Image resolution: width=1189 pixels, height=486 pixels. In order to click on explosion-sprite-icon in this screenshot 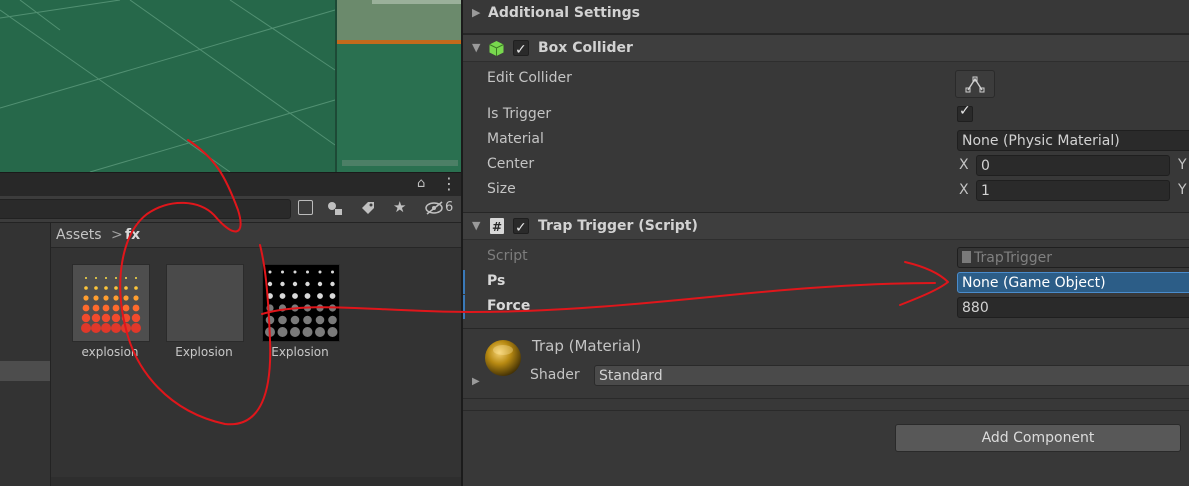, I will do `click(111, 305)`.